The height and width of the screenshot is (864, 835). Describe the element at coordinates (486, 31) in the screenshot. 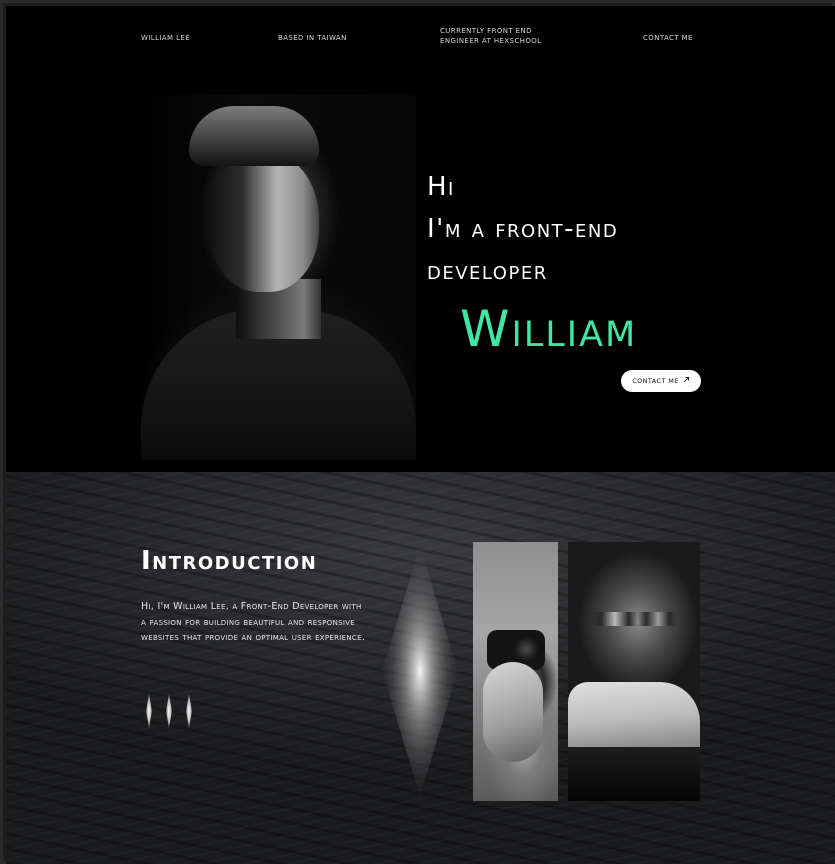

I see `nav-current-line1: Currently Front End` at that location.